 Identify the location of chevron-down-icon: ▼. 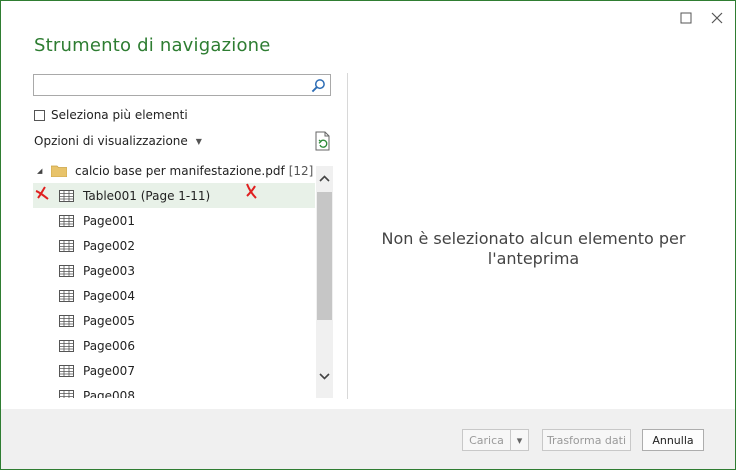
(198, 141).